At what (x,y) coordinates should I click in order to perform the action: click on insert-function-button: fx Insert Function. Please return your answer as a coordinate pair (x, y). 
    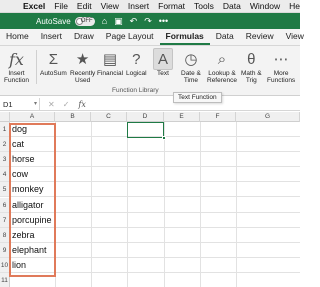
    Looking at the image, I should click on (16, 66).